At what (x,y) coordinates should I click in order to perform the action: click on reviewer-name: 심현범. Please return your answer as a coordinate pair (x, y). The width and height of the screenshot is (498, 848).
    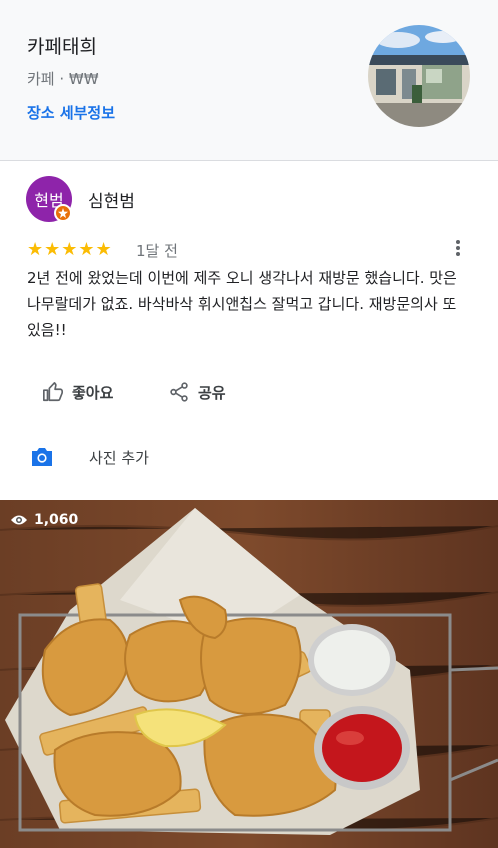
    Looking at the image, I should click on (111, 199).